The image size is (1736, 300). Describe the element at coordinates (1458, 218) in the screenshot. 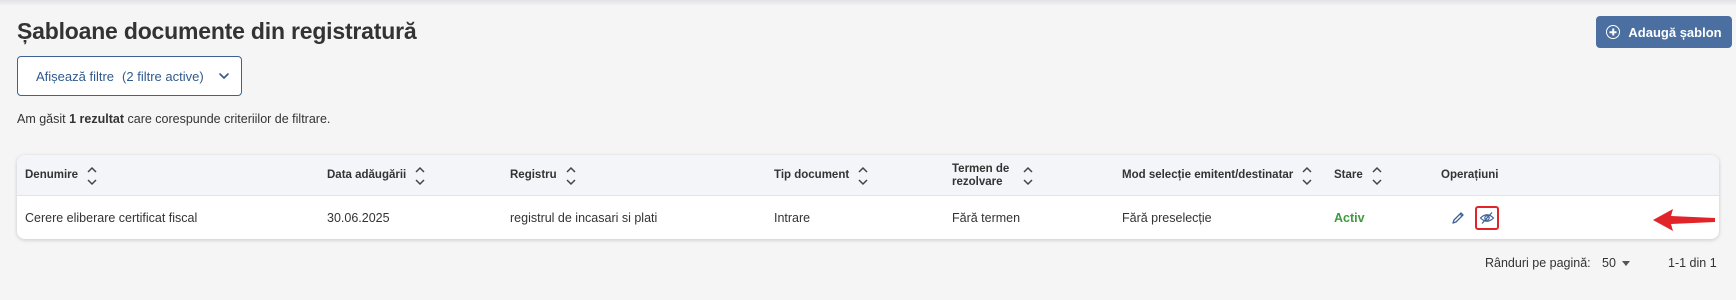

I see `pencil-icon` at that location.